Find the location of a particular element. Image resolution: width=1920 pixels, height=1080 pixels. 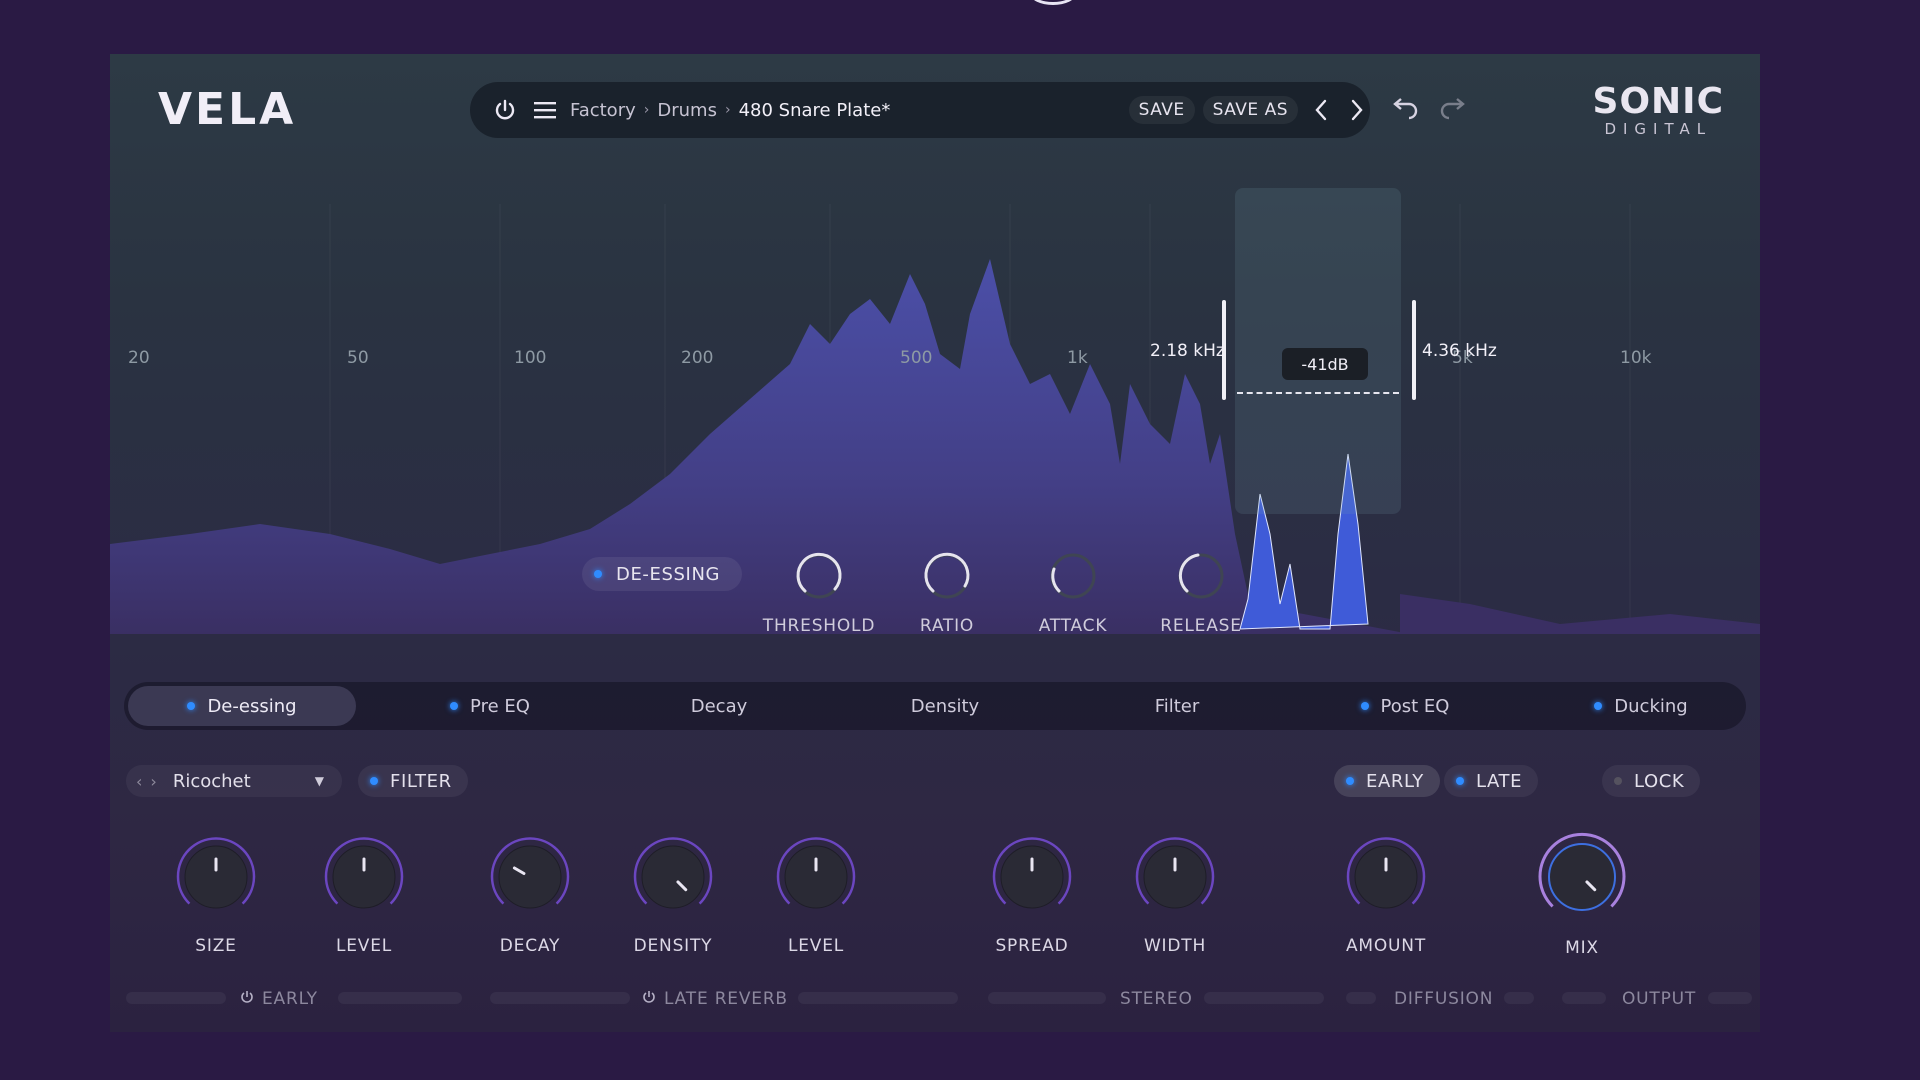

tab-de-essing: De-essing is located at coordinates (242, 706).